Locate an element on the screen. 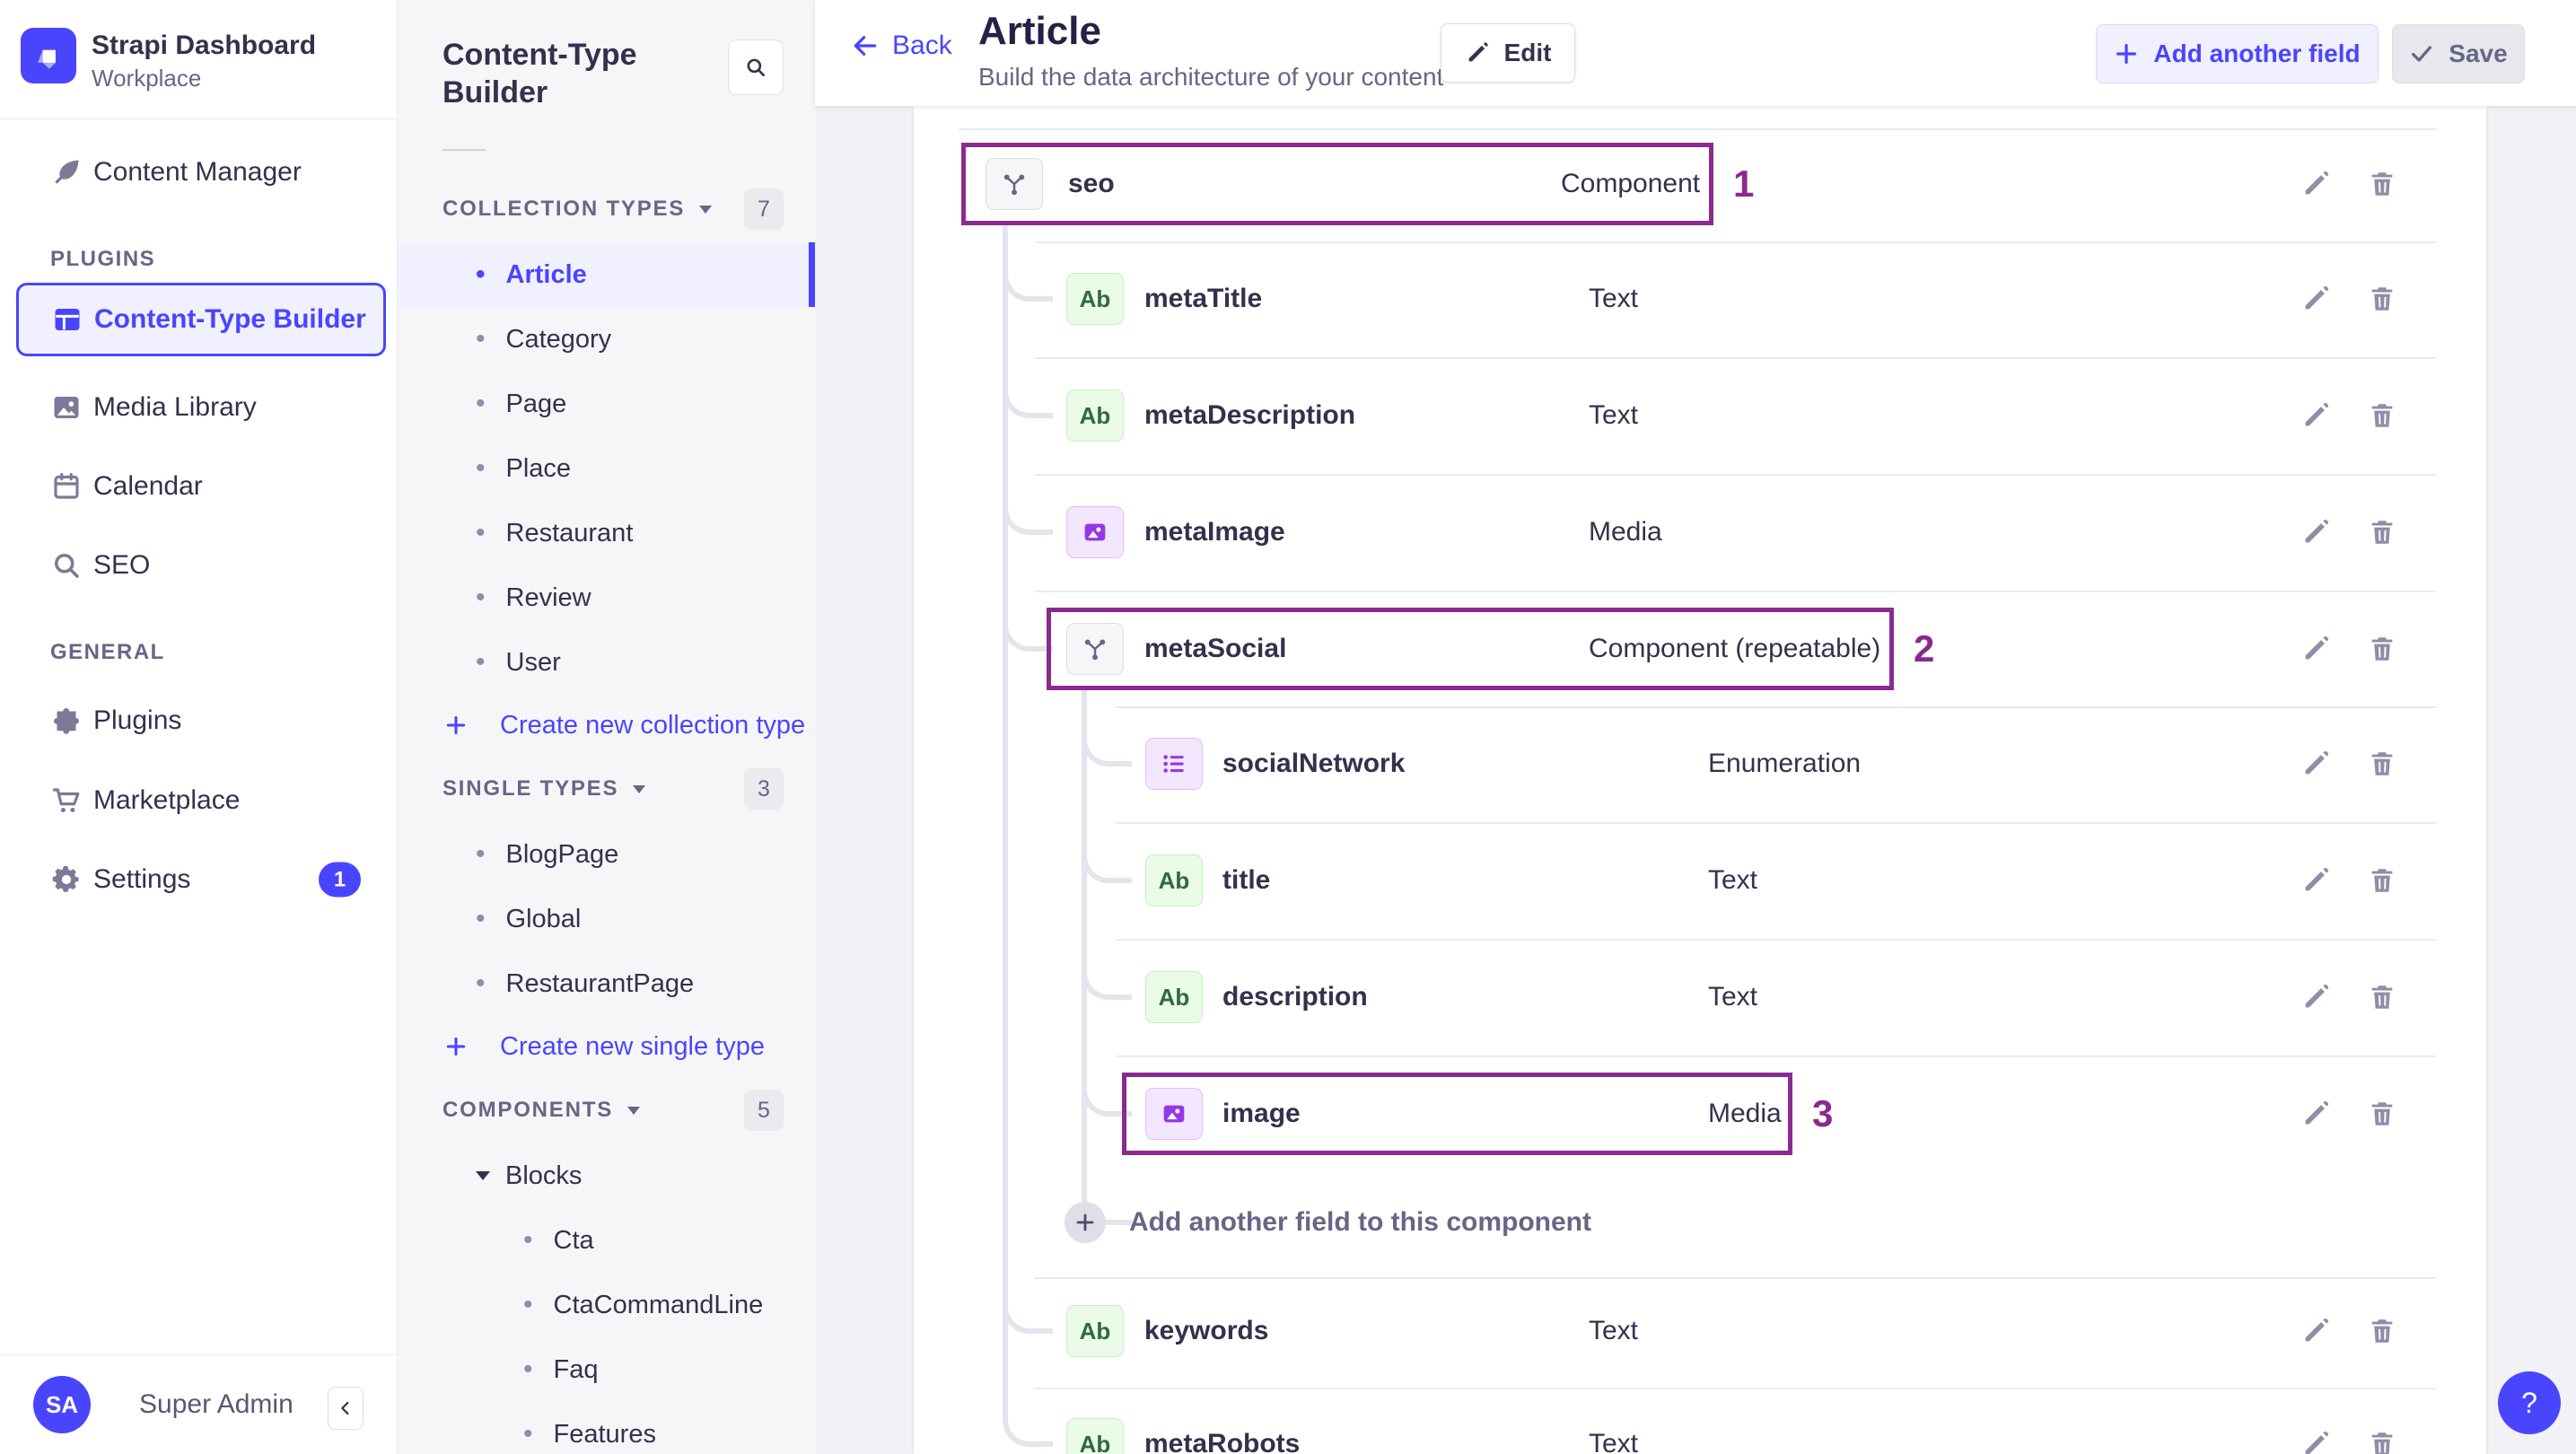 The width and height of the screenshot is (2576, 1454). component-item-faq: • Faq is located at coordinates (606, 1369).